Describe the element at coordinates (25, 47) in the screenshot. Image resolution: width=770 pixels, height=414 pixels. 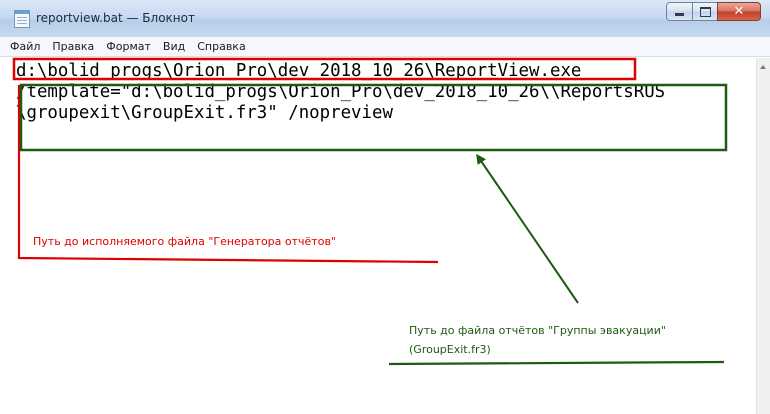
I see `menu-file: Файл` at that location.